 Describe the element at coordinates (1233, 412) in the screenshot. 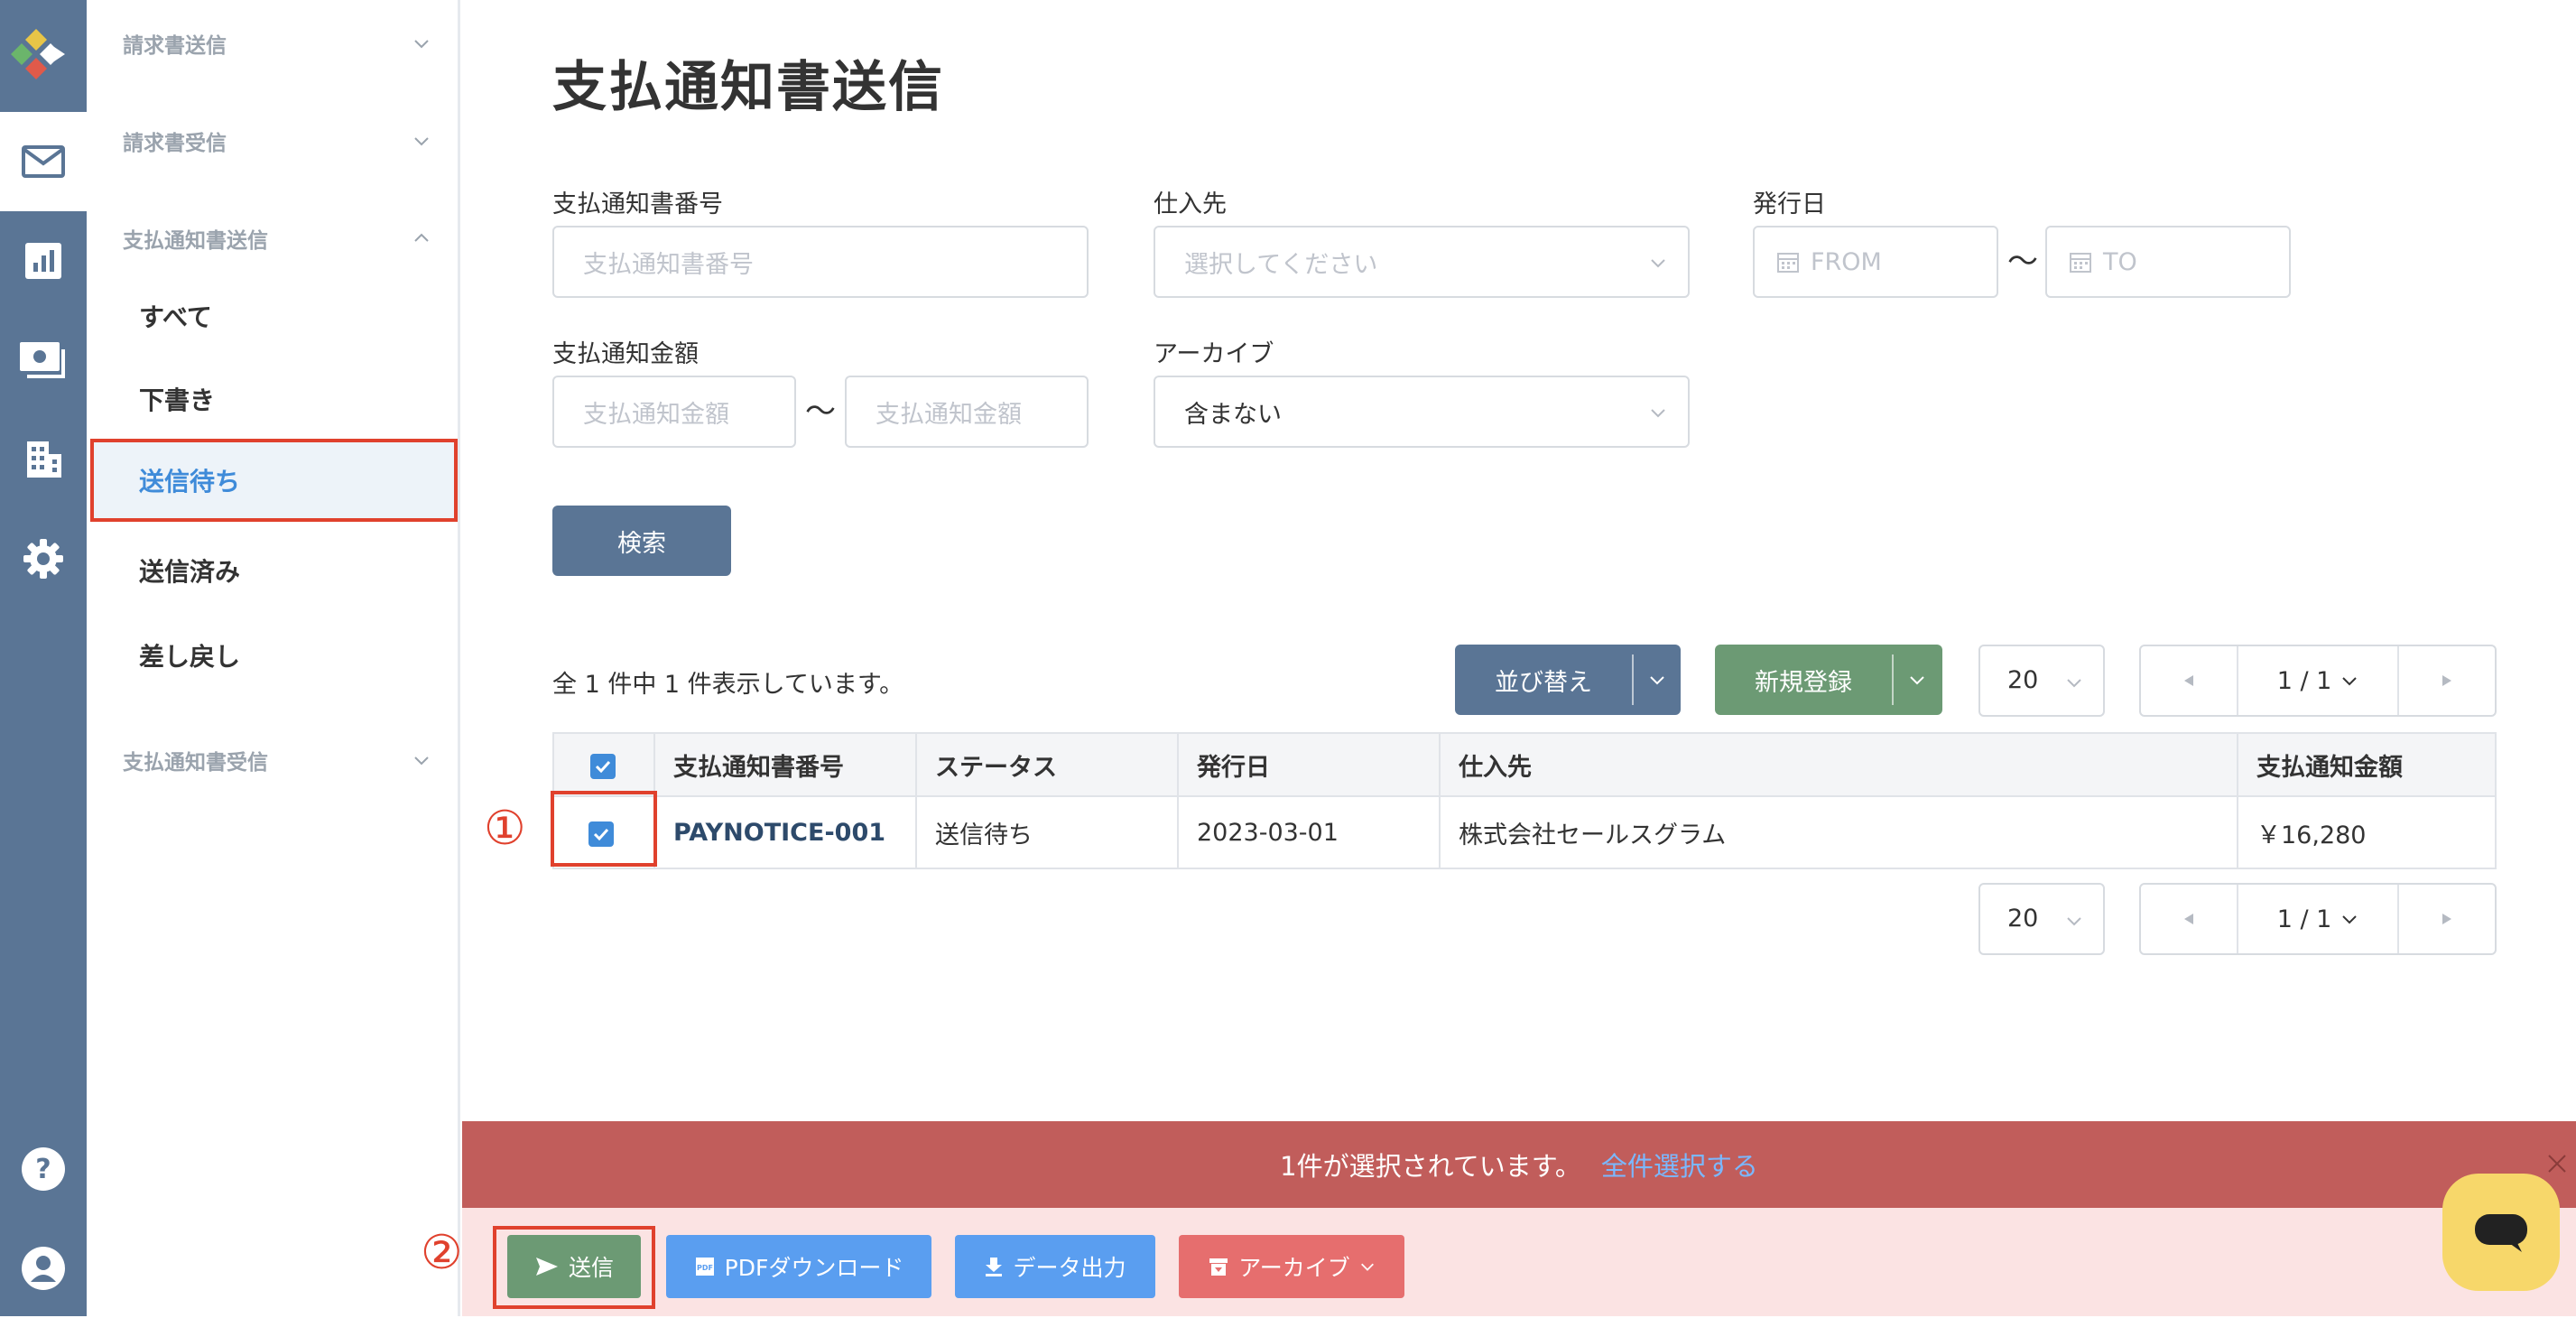

I see `archive-value: 含まない` at that location.